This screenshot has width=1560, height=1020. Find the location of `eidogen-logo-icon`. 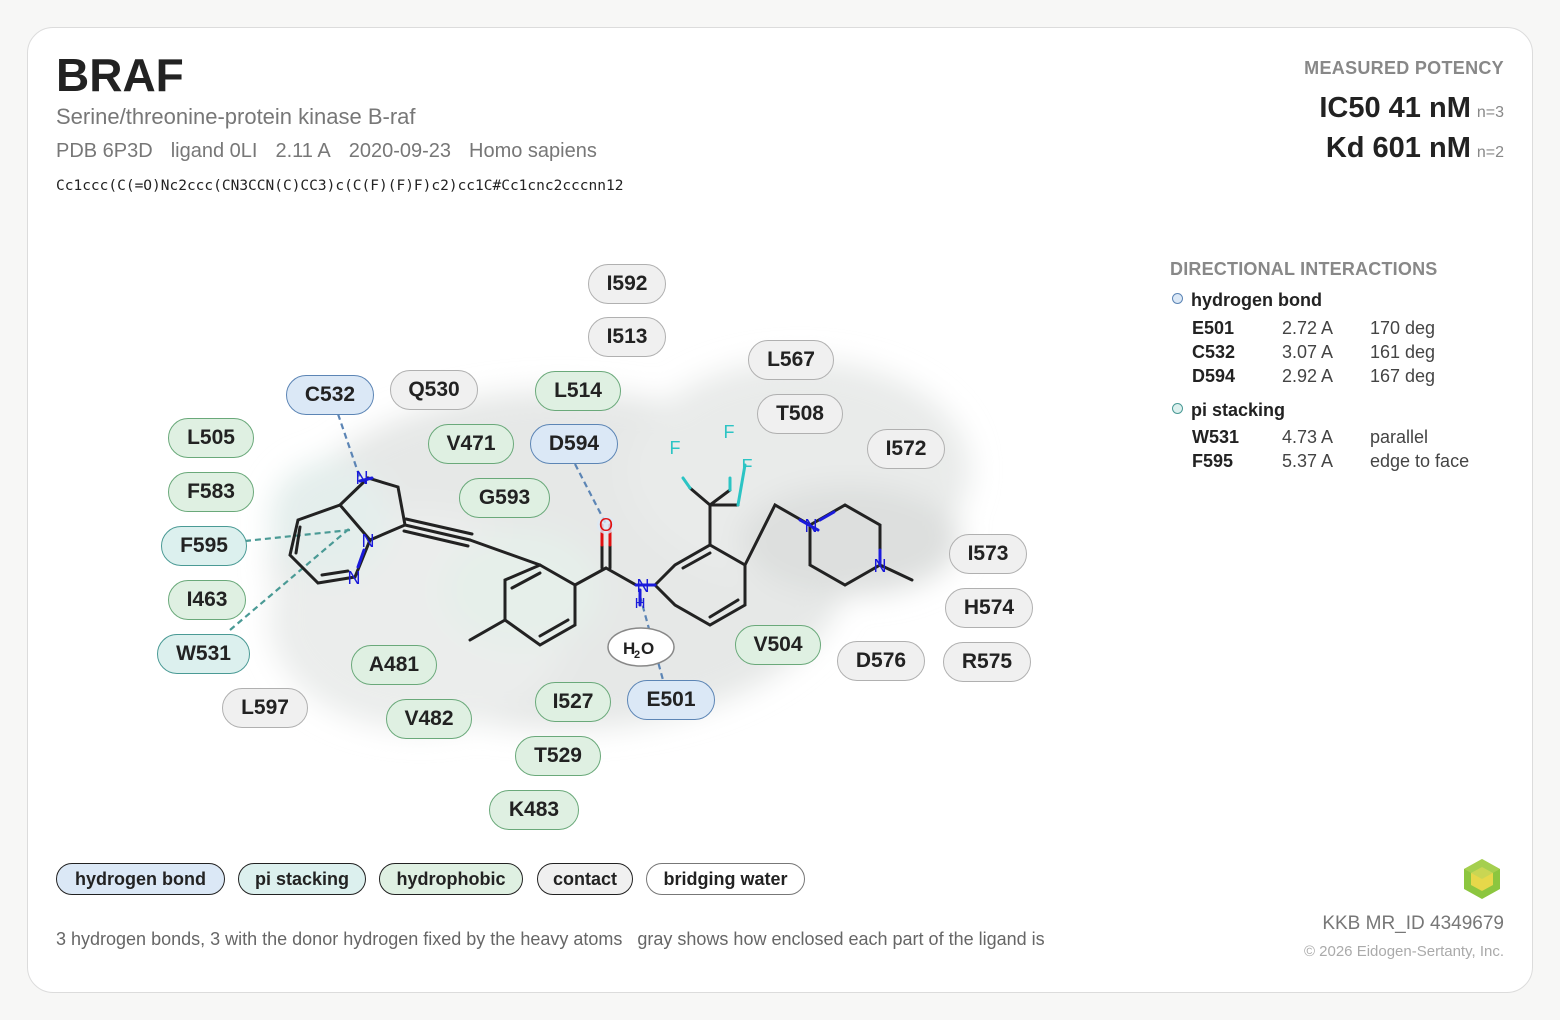

eidogen-logo-icon is located at coordinates (1482, 879).